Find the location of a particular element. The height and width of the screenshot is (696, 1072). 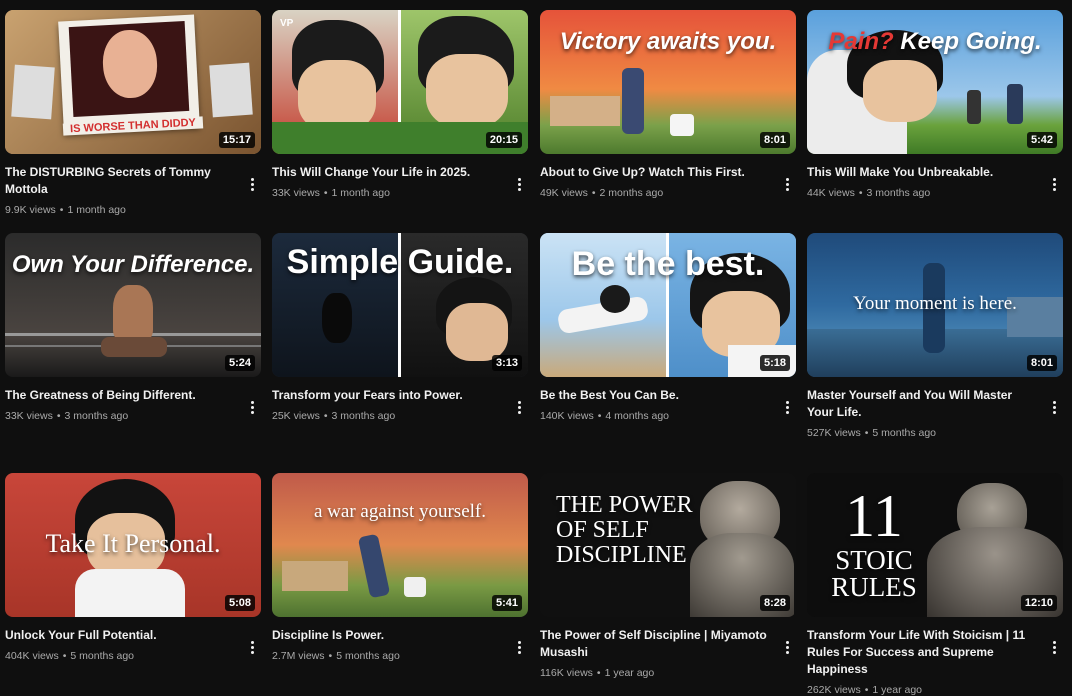

video-duration: 12:10 is located at coordinates (1038, 603).